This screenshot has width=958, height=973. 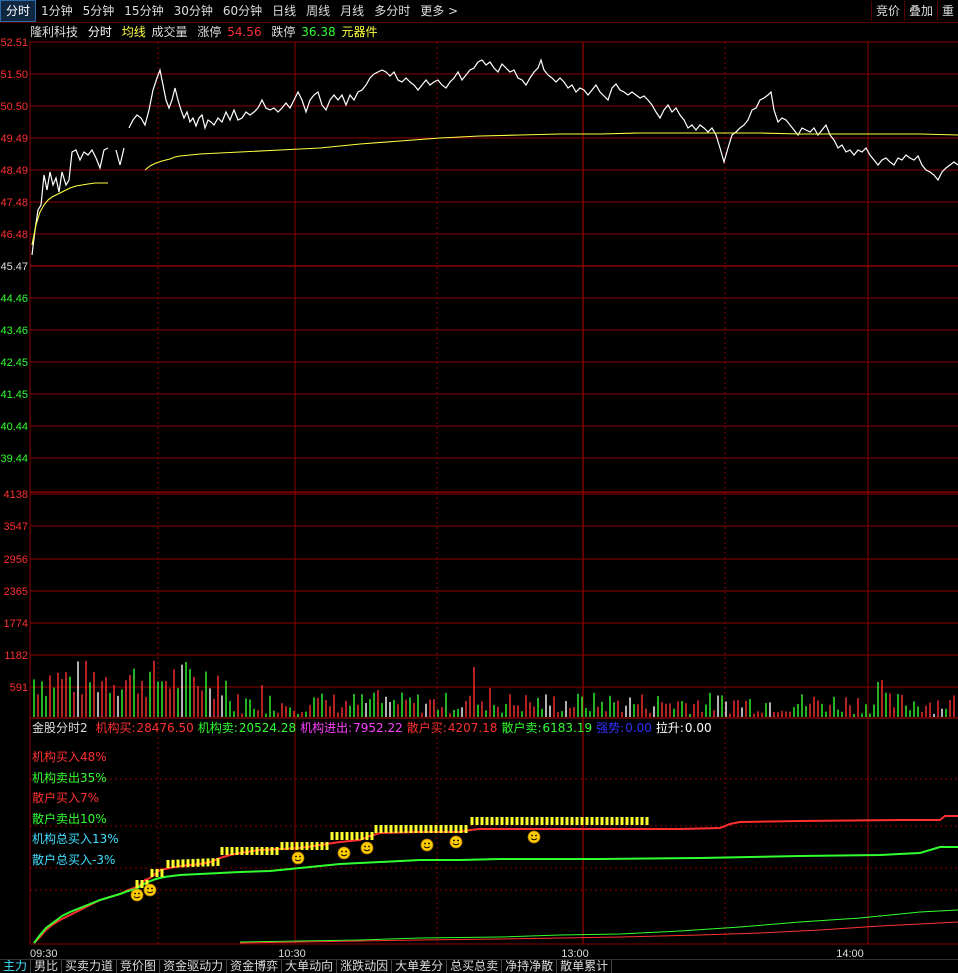 I want to click on toolbar-button-2: 重, so click(x=947, y=11).